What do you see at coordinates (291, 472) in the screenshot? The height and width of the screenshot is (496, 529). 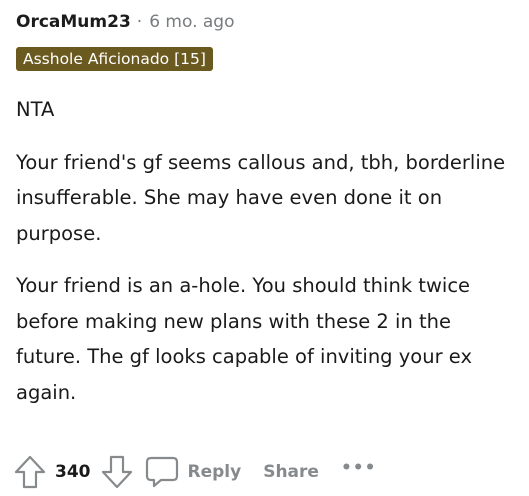 I see `share-button: Share` at bounding box center [291, 472].